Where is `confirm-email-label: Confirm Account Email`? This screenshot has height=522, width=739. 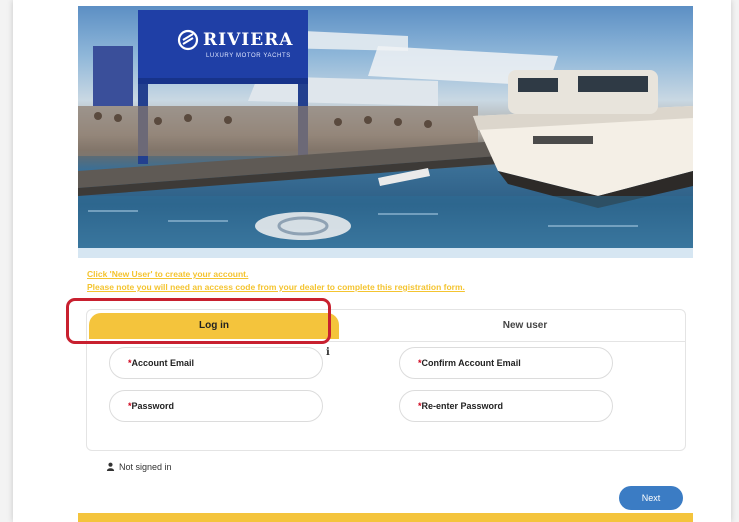 confirm-email-label: Confirm Account Email is located at coordinates (471, 363).